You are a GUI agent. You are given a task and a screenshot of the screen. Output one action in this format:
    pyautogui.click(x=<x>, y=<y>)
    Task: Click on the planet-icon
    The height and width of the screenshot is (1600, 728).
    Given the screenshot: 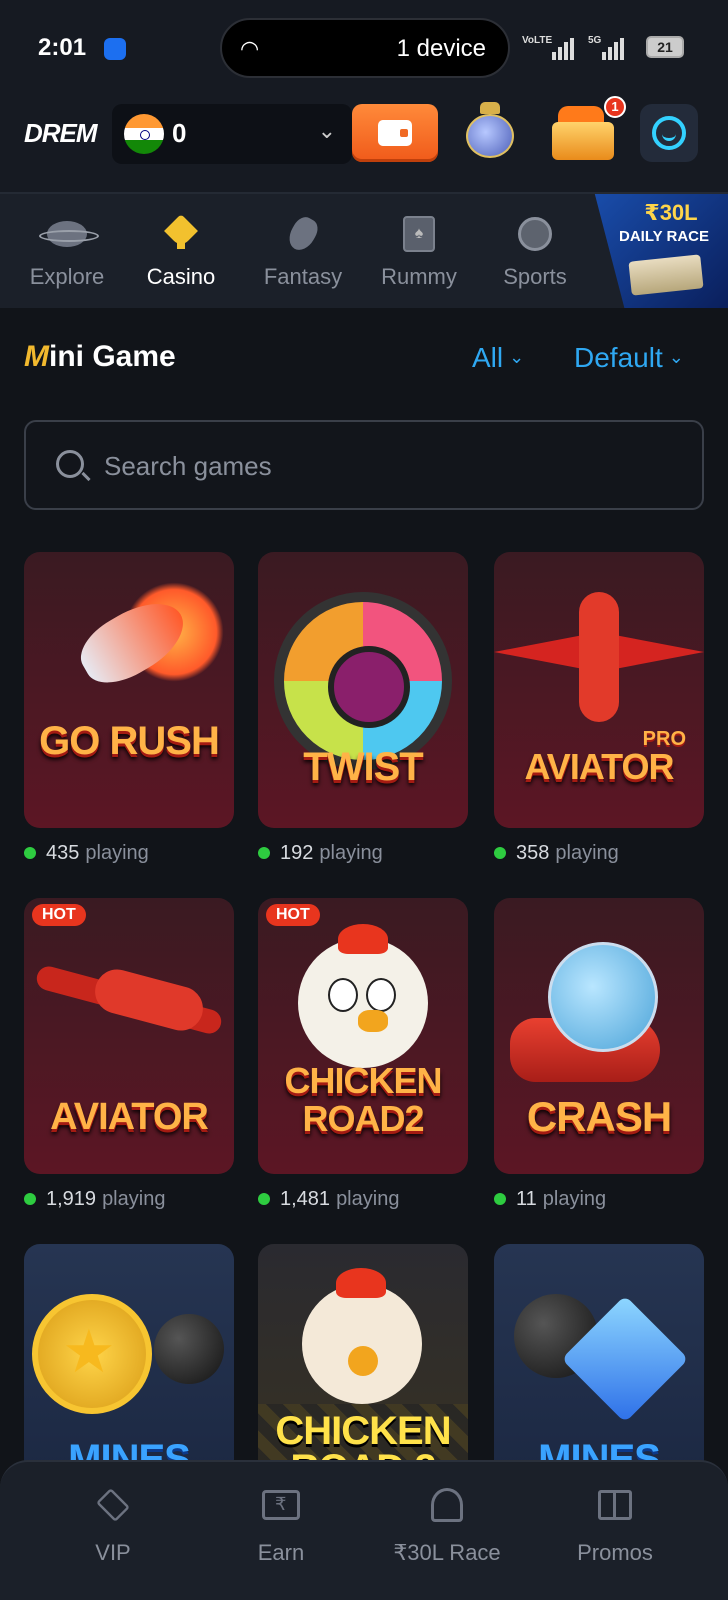 What is the action you would take?
    pyautogui.click(x=69, y=234)
    